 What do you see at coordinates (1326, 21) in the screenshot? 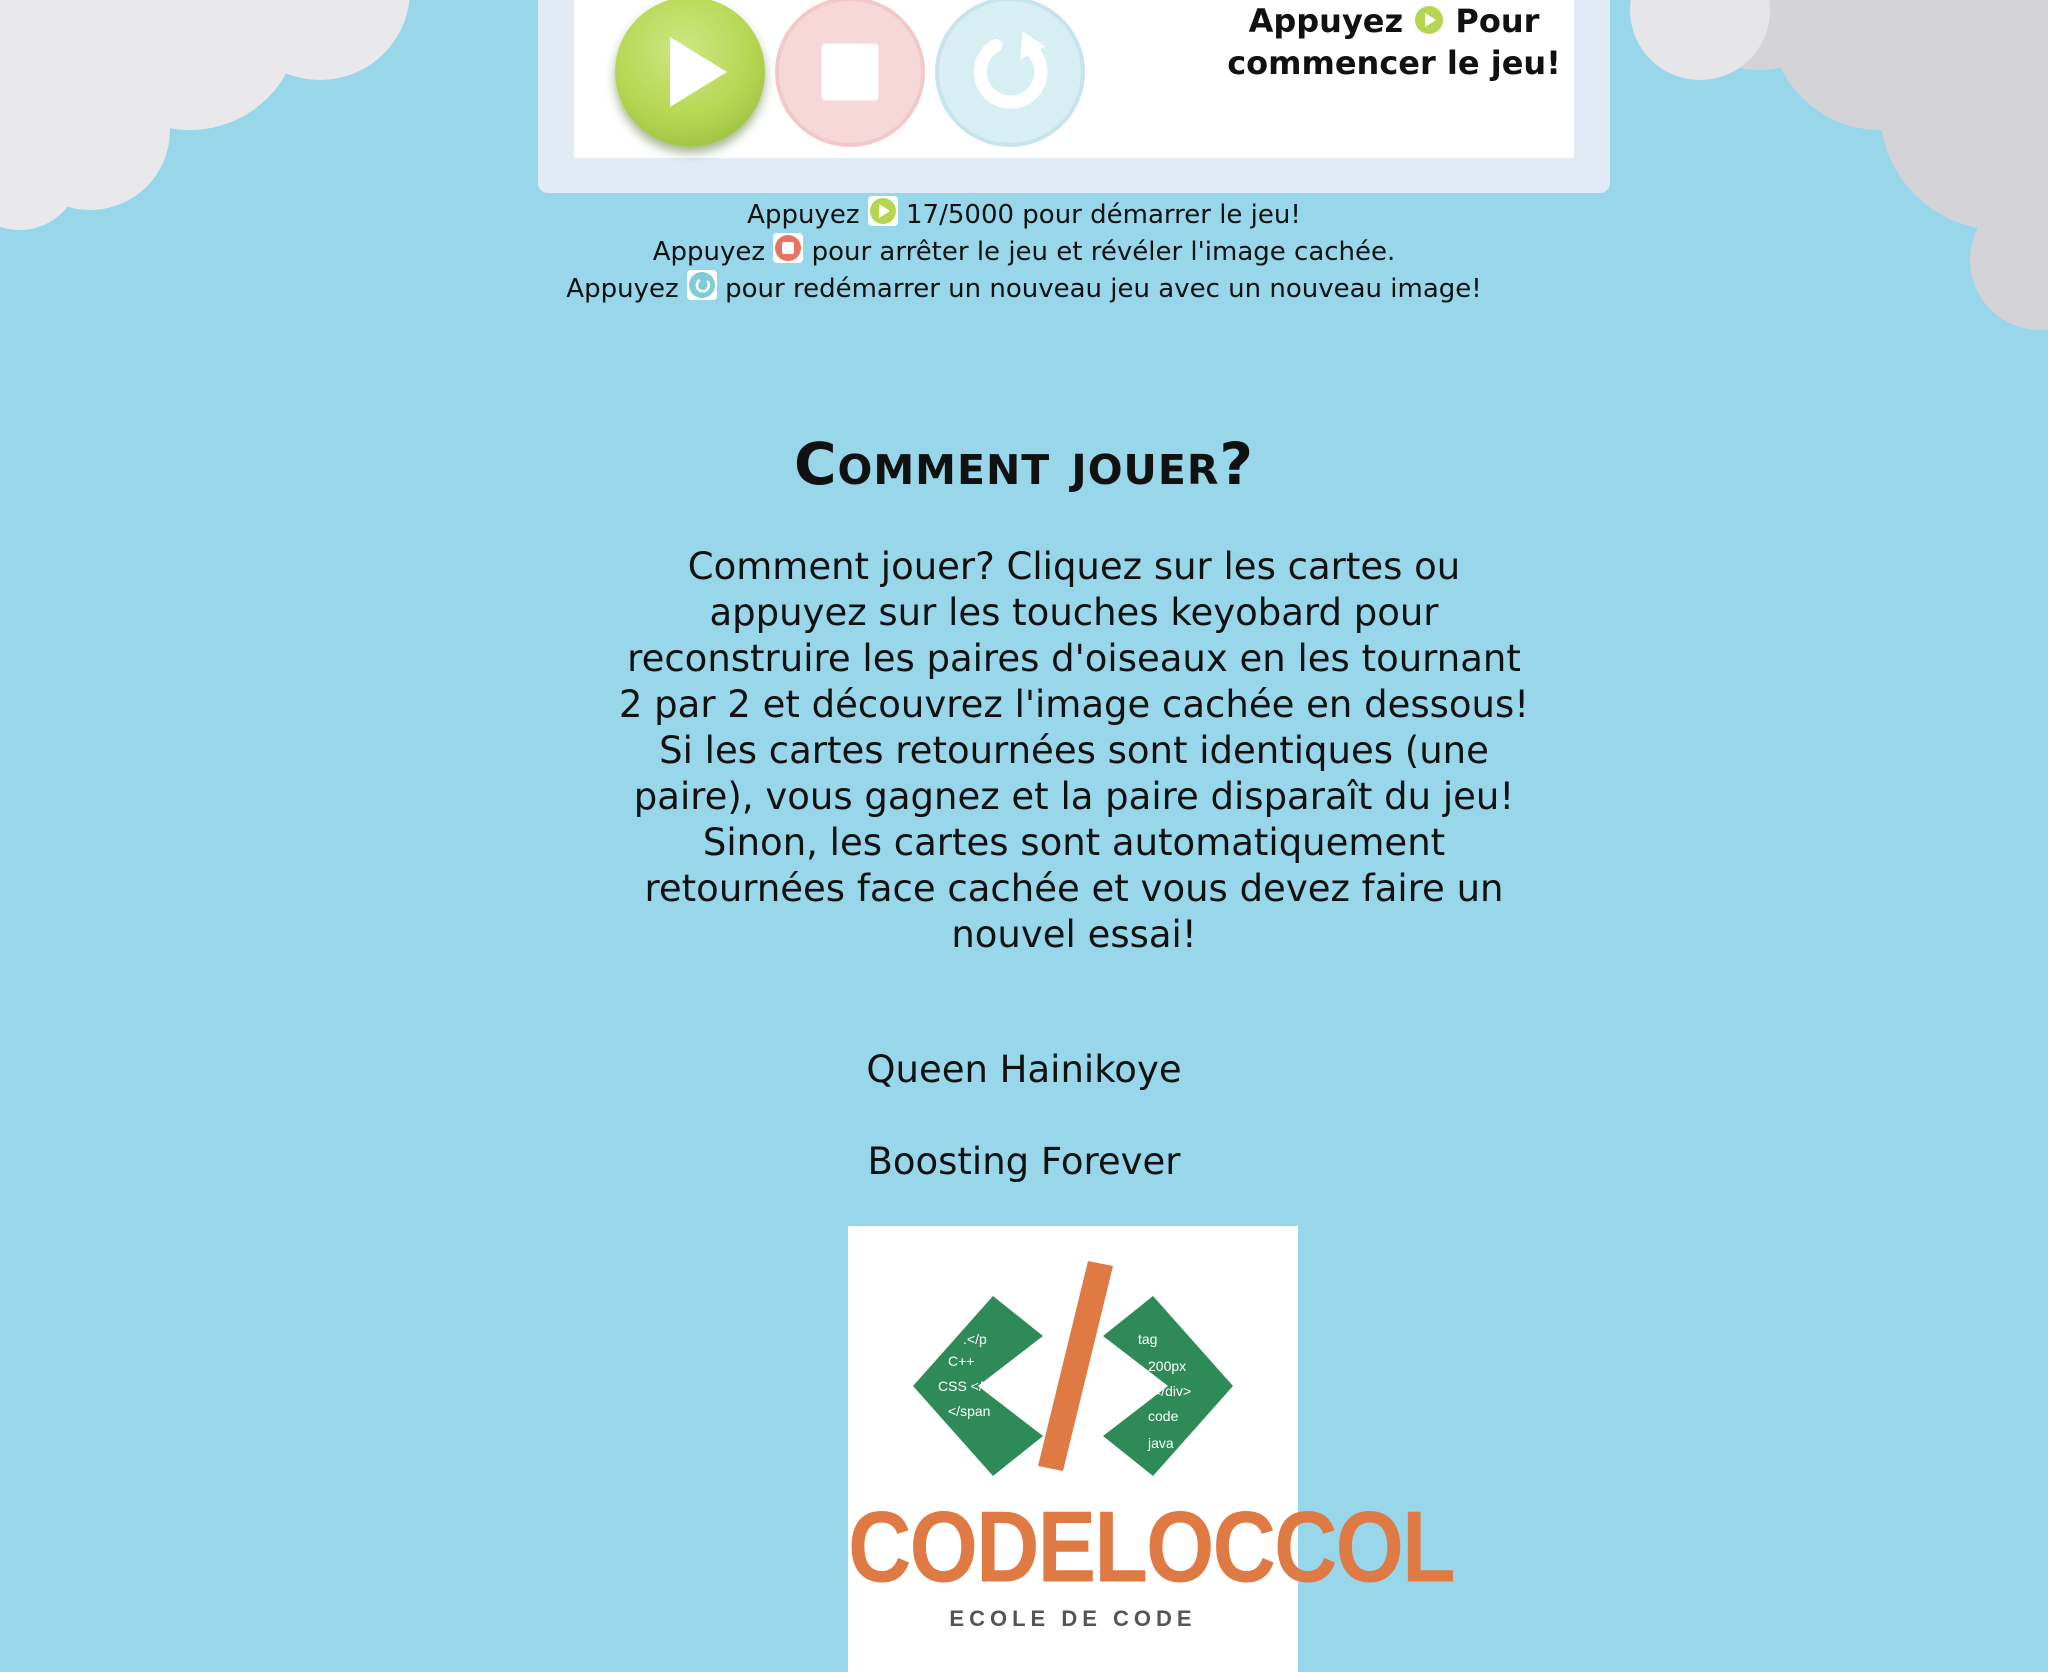
I see `start-prompt-before: Appuyez` at bounding box center [1326, 21].